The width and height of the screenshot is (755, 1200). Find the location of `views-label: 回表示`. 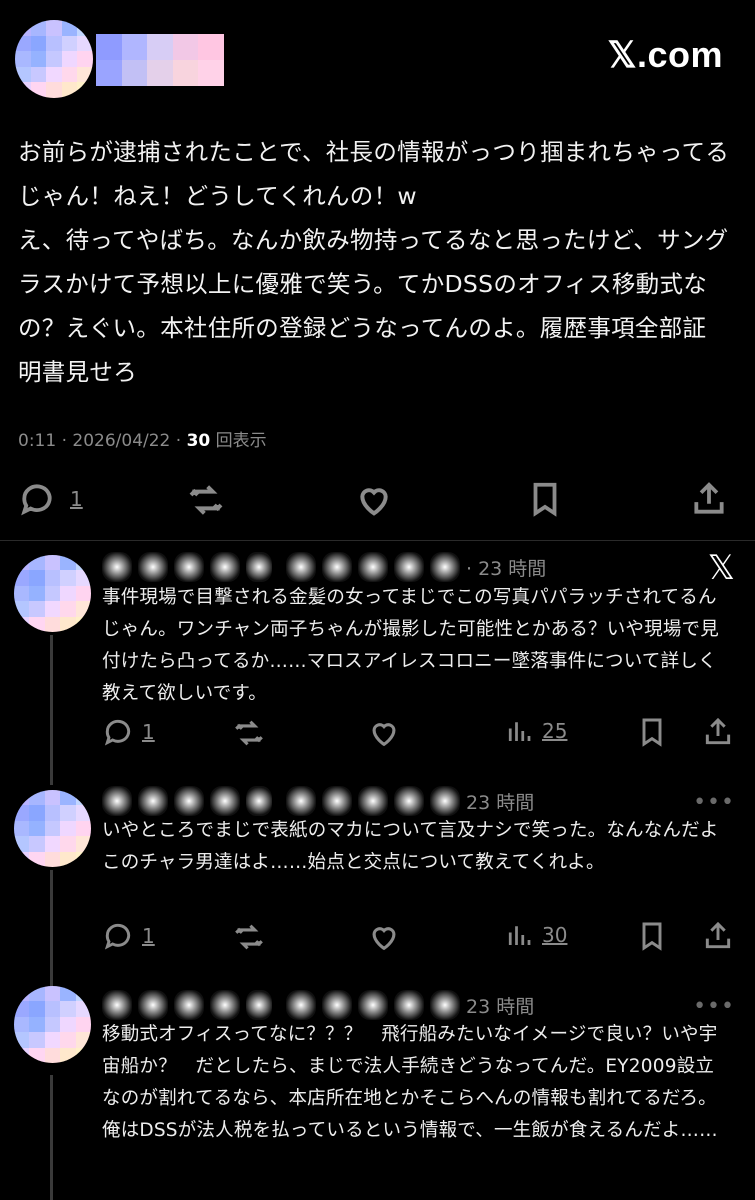

views-label: 回表示 is located at coordinates (238, 441).